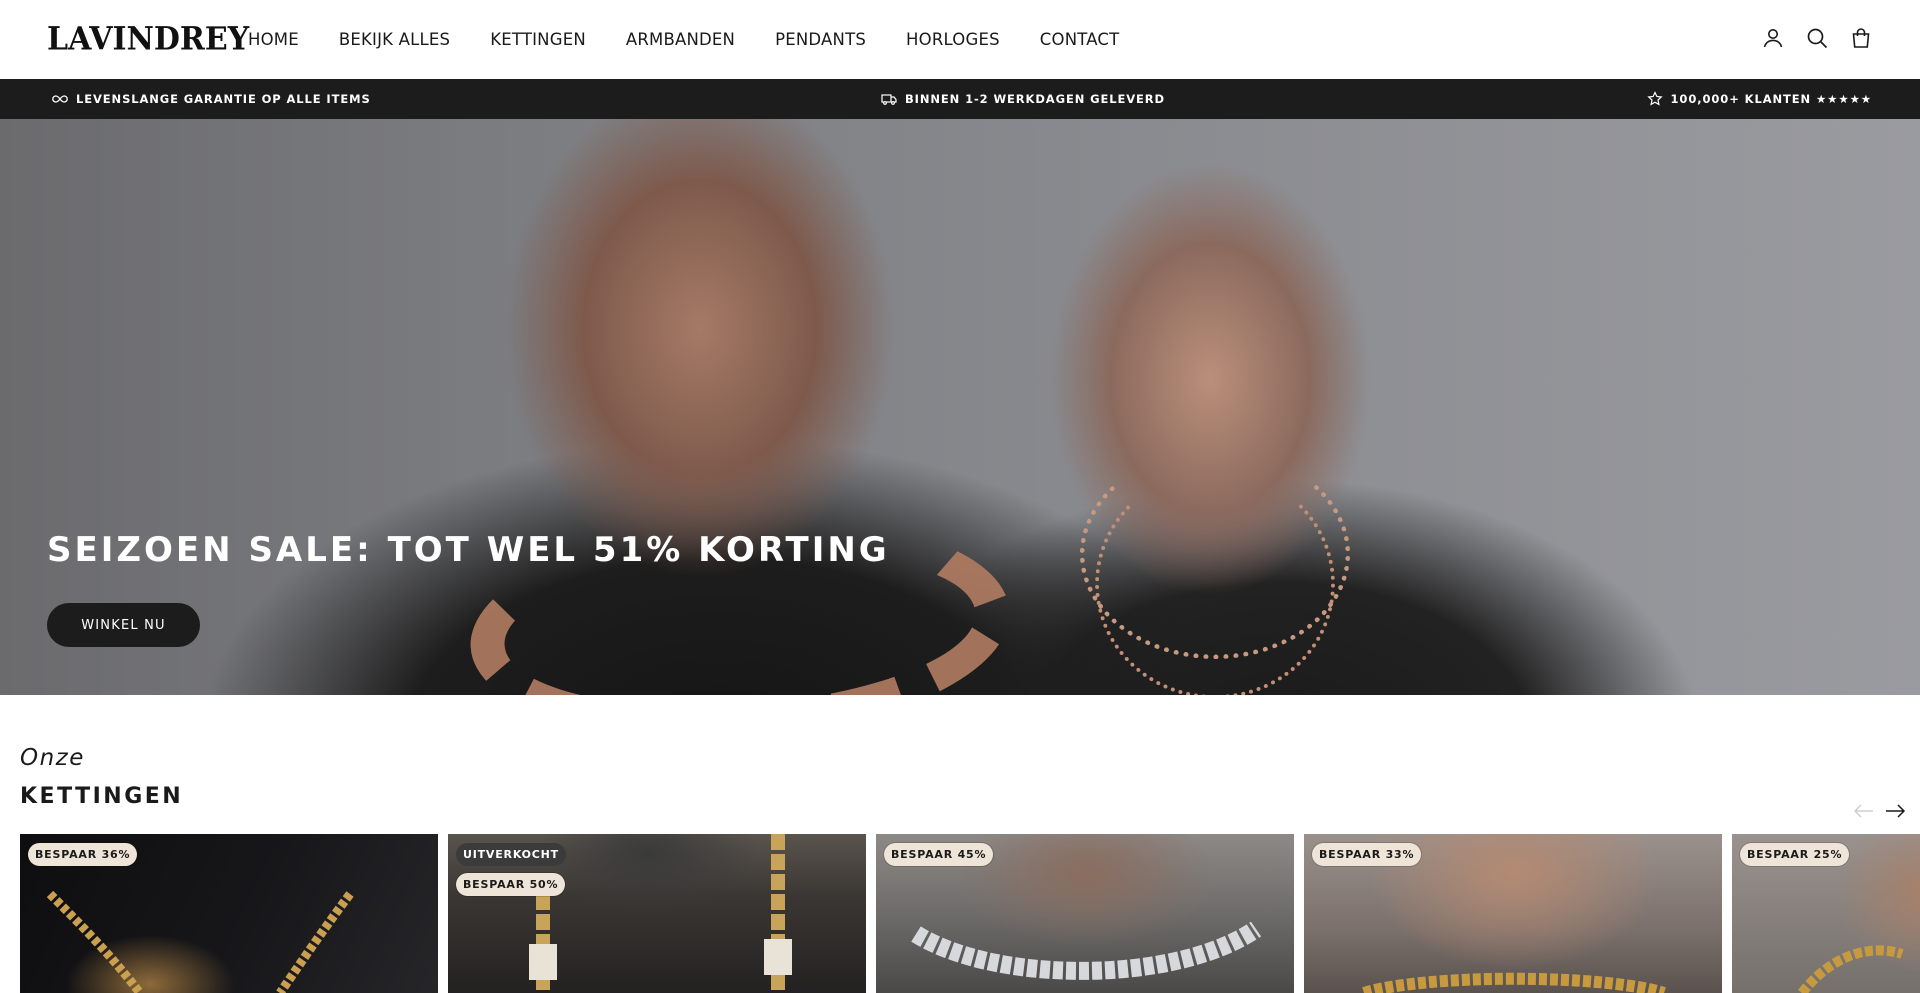  I want to click on nav-contact: CONTACT, so click(1080, 39).